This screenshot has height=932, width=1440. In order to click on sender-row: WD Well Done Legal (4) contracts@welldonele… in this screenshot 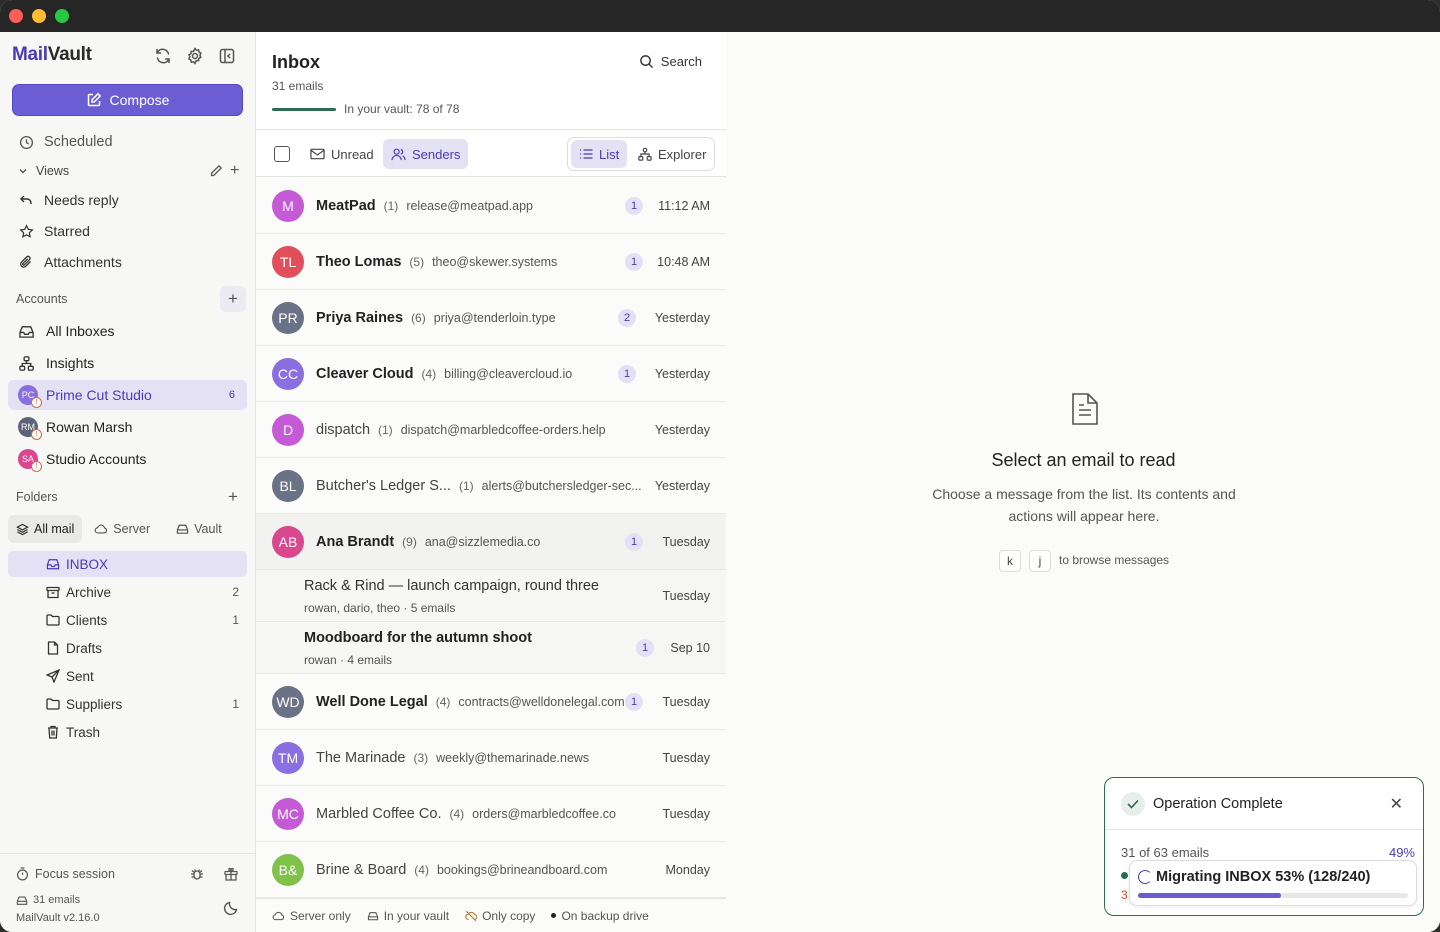, I will do `click(491, 702)`.